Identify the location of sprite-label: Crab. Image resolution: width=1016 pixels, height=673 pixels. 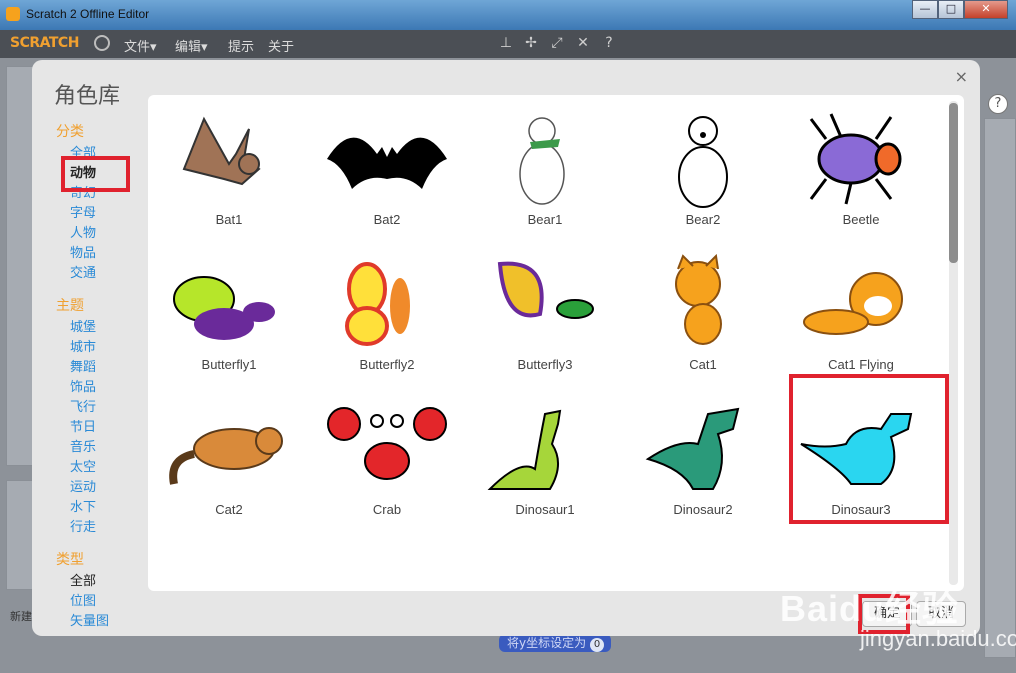
(387, 509).